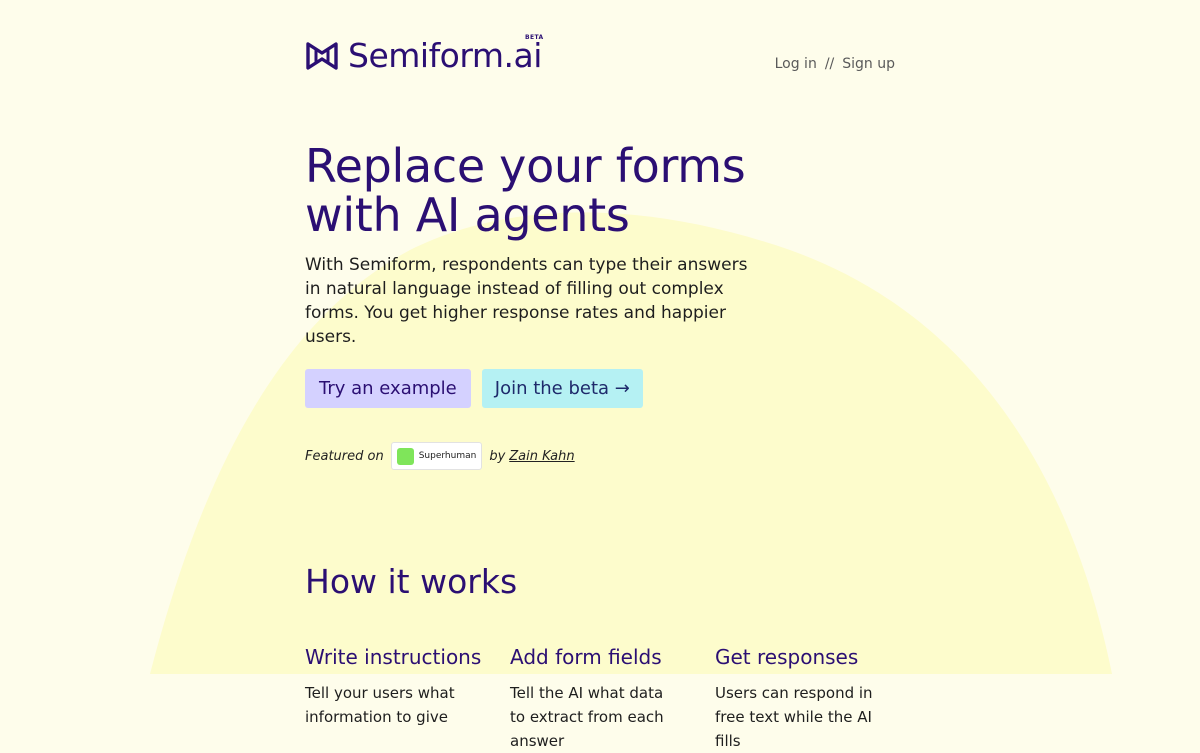  Describe the element at coordinates (562, 388) in the screenshot. I see `join-beta-button: Join the beta →` at that location.